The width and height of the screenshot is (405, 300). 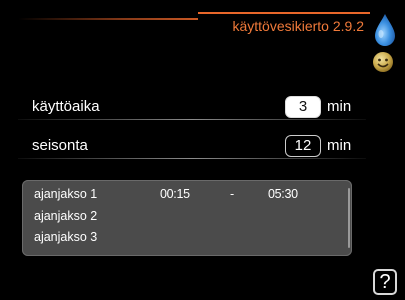 I want to click on schedule-row: ajanjakso 2, so click(x=184, y=216).